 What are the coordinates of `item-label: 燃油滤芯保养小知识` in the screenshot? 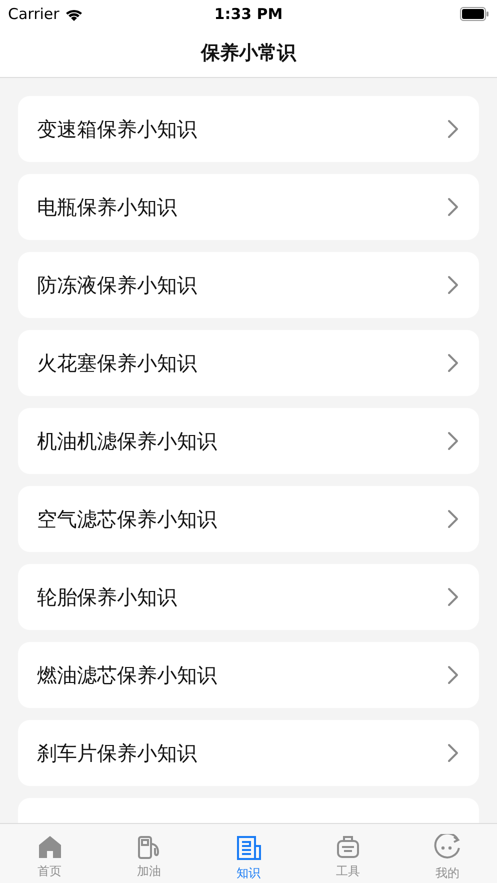 It's located at (127, 675).